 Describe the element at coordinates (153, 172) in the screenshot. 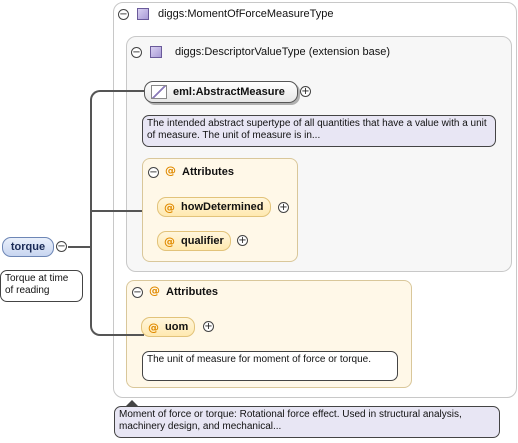

I see `collapse-extension-attributes-icon: −` at that location.